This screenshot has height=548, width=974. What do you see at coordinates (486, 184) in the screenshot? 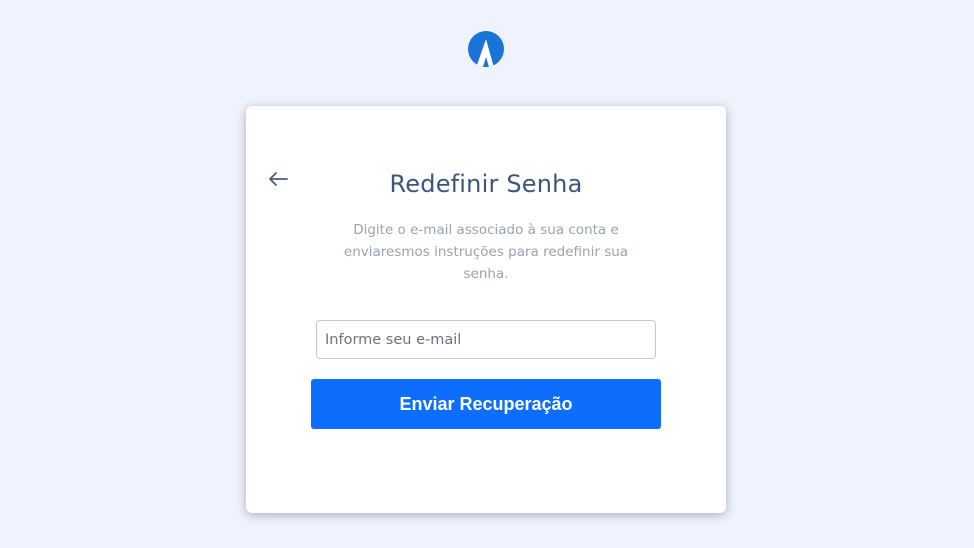
I see `page-title: Redefinir Senha` at bounding box center [486, 184].